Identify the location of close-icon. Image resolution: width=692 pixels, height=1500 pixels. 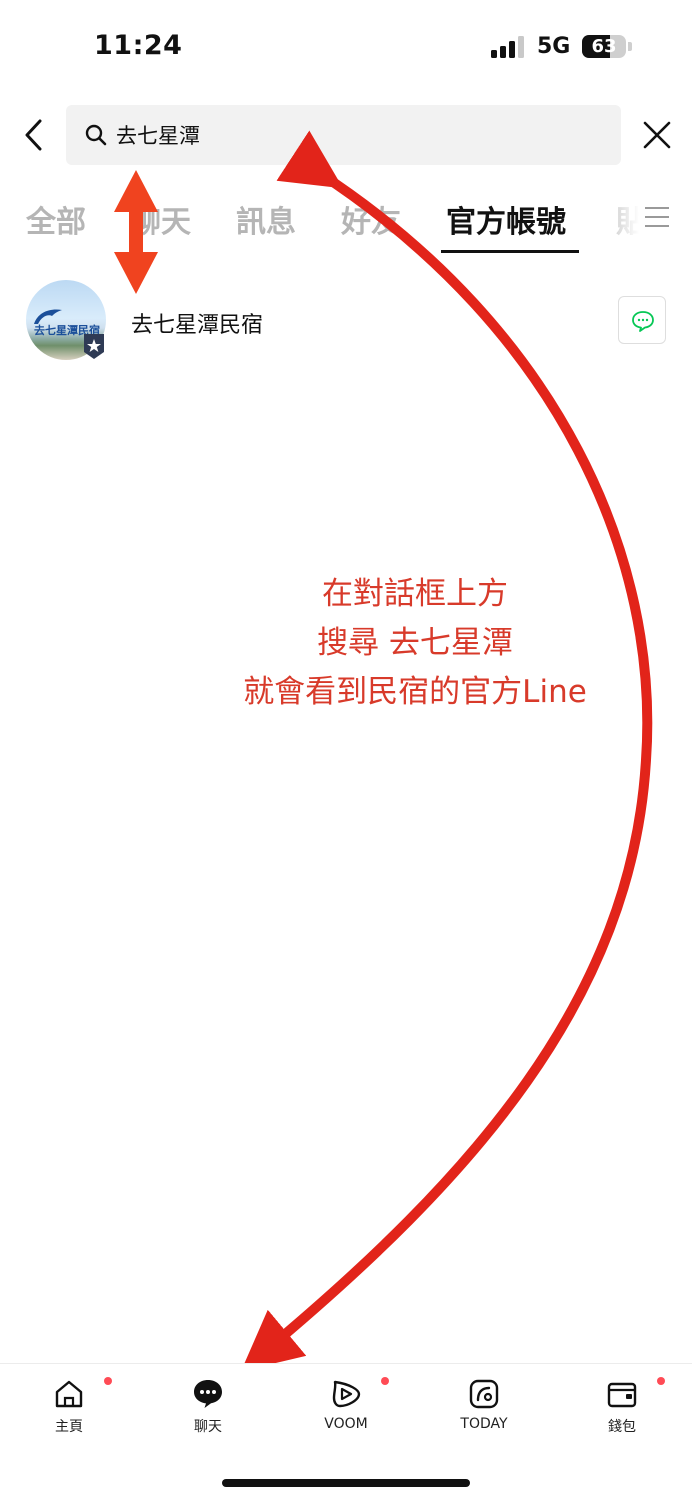
(657, 135).